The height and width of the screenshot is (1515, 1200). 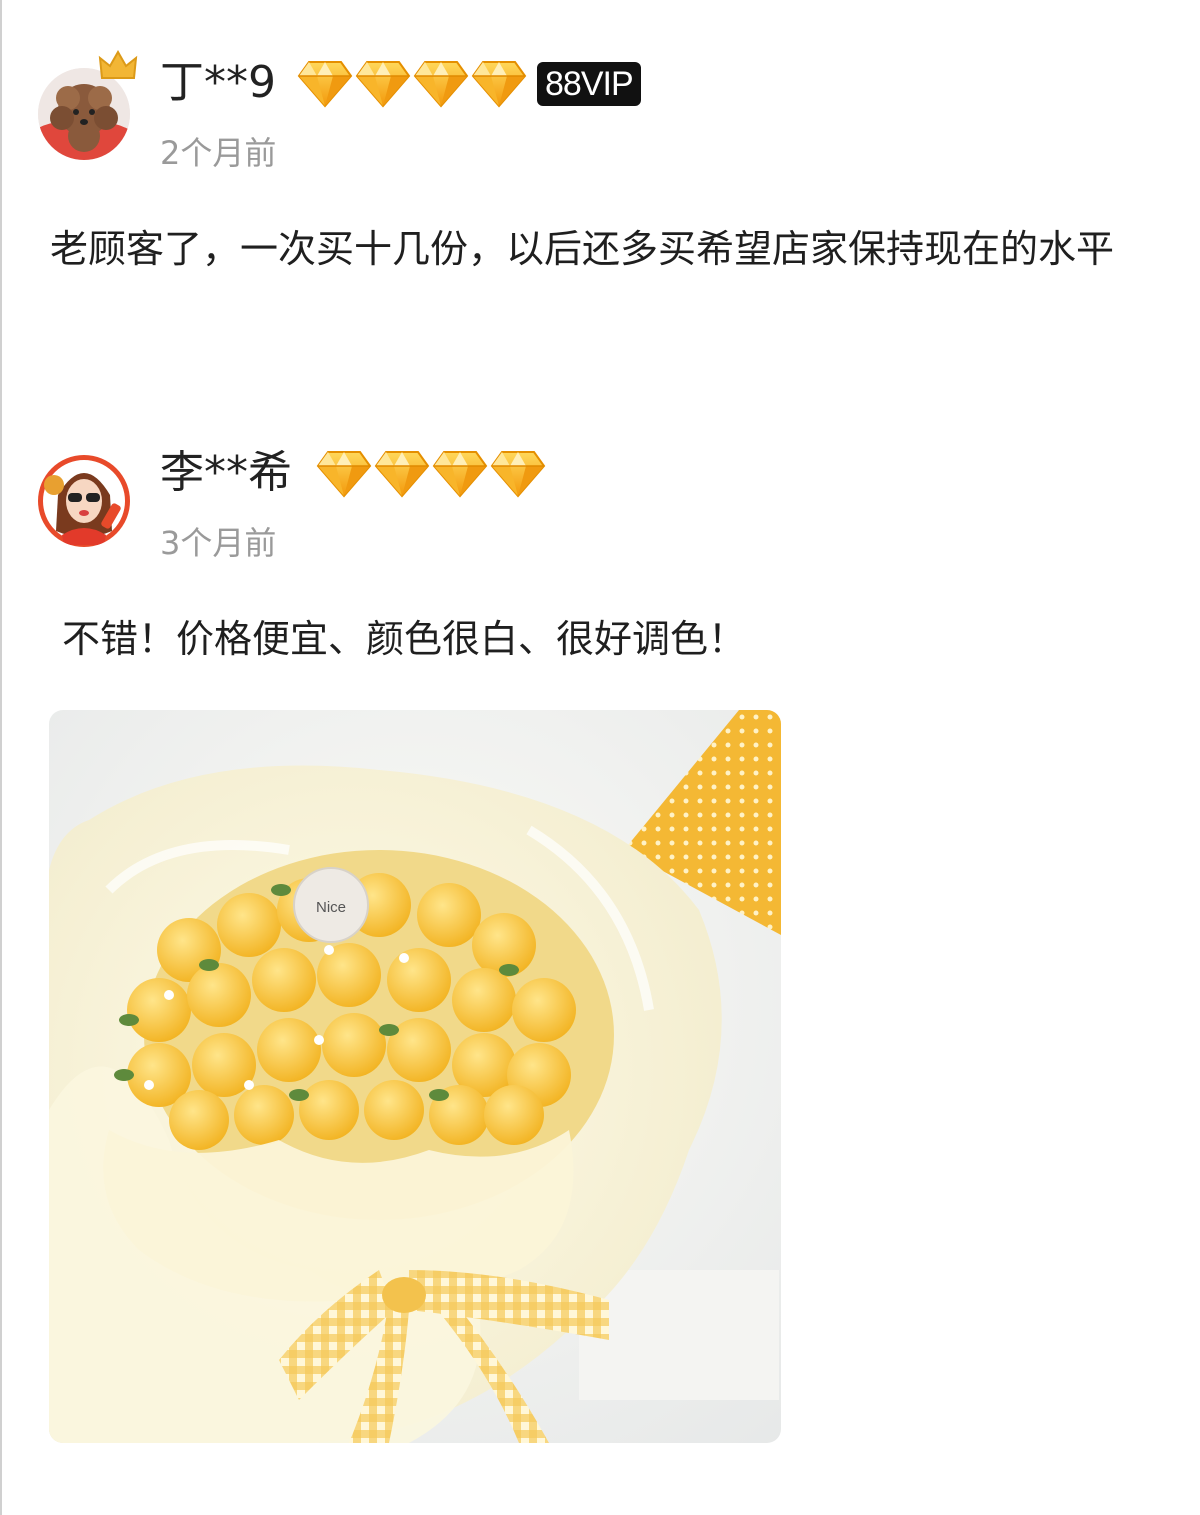 I want to click on user-avatar, so click(x=84, y=501).